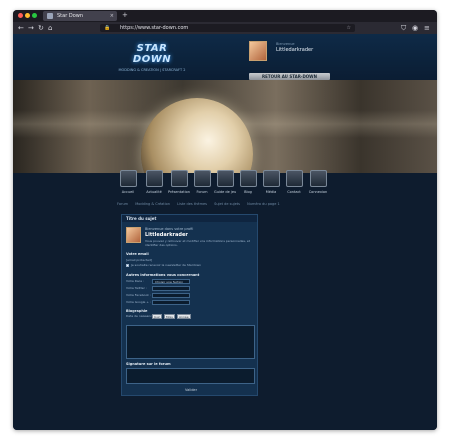  Describe the element at coordinates (192, 204) in the screenshot. I see `breadcrumb-item: Liste des thèmes` at that location.